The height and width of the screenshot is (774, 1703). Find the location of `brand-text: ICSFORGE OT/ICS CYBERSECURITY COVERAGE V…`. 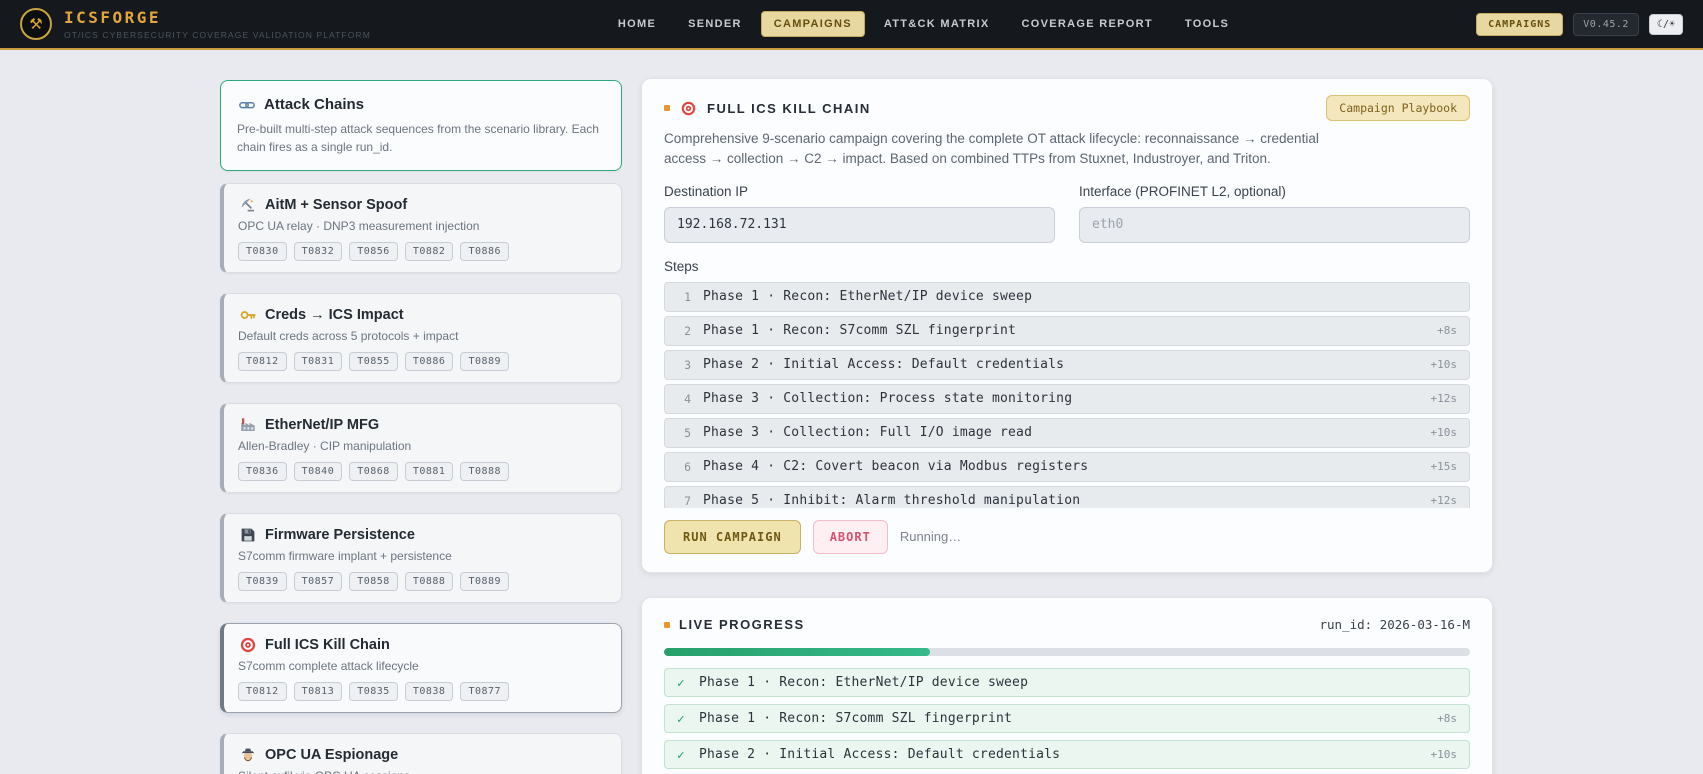

brand-text: ICSFORGE OT/ICS CYBERSECURITY COVERAGE V… is located at coordinates (217, 24).